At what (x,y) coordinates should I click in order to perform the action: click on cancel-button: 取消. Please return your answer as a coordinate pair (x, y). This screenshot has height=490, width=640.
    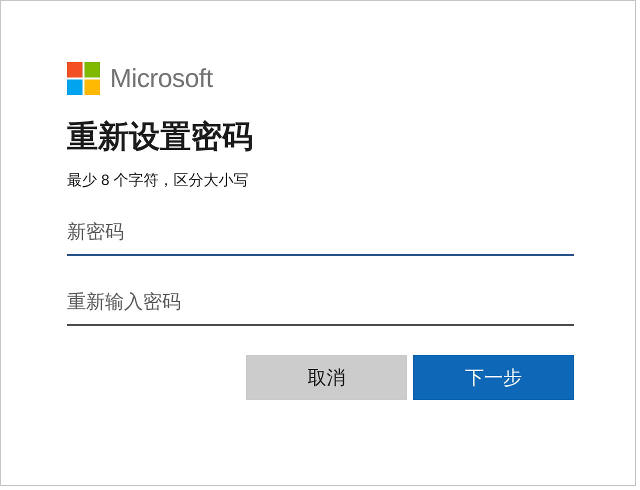
    Looking at the image, I should click on (326, 377).